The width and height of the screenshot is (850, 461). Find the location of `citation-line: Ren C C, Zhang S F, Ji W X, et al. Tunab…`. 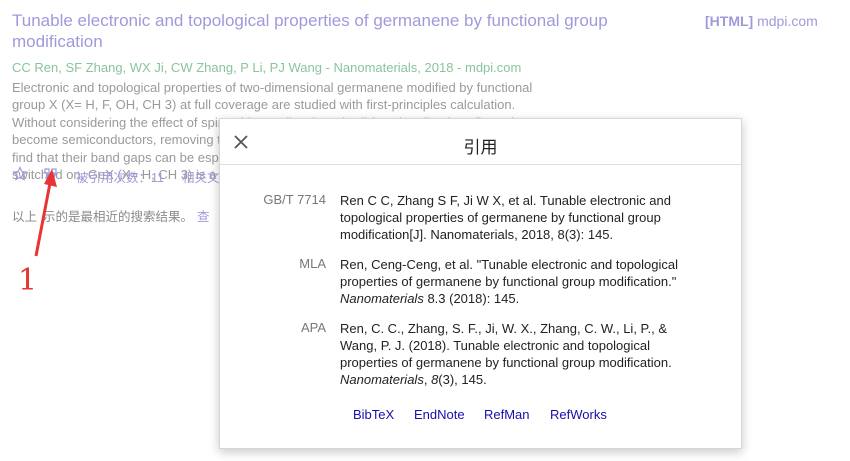

citation-line: Ren C C, Zhang S F, Ji W X, et al. Tunab… is located at coordinates (505, 200).